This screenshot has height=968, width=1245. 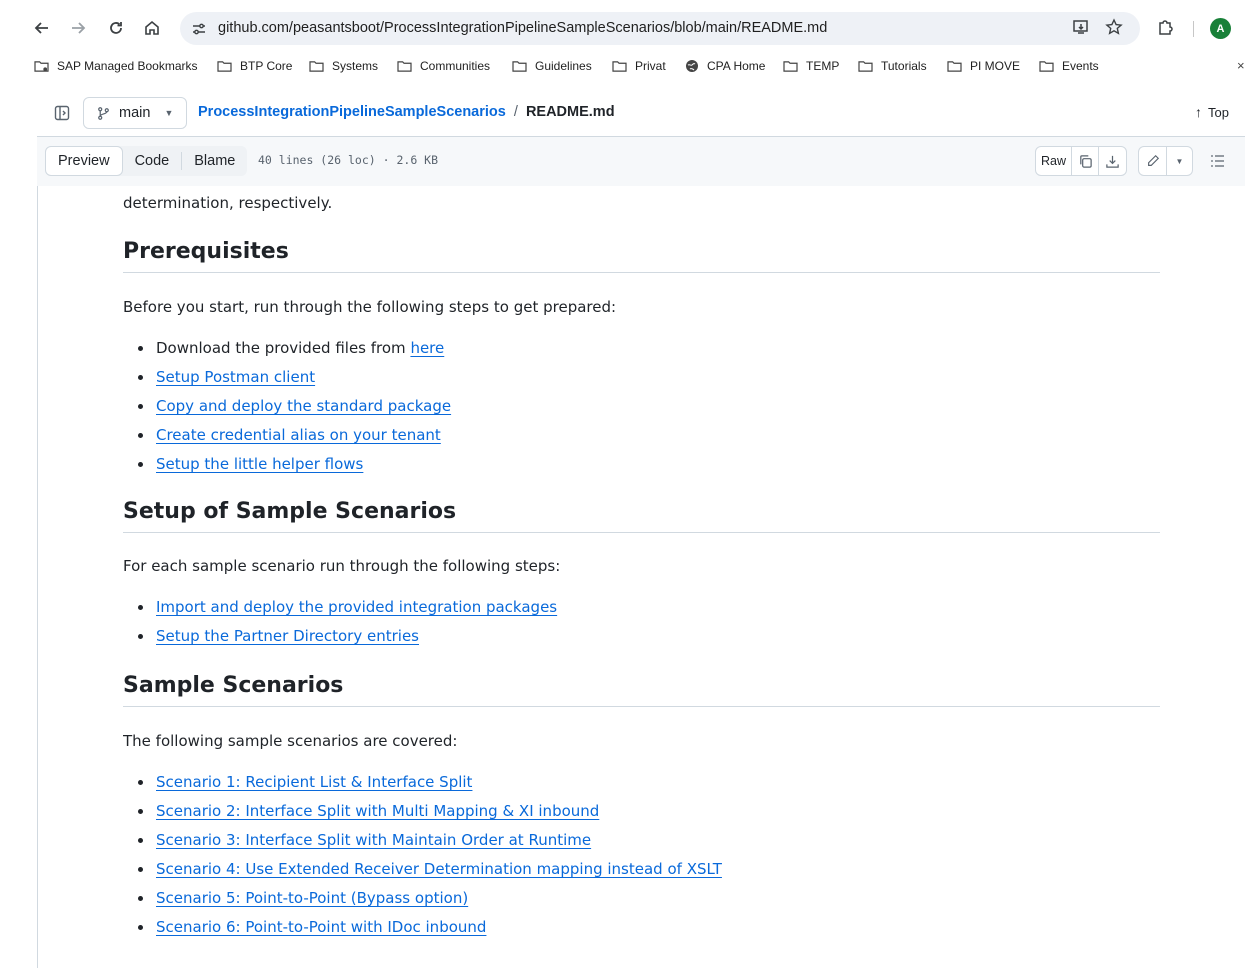 I want to click on create-credential-alias-link: Create credential alias on your tenant, so click(x=298, y=435).